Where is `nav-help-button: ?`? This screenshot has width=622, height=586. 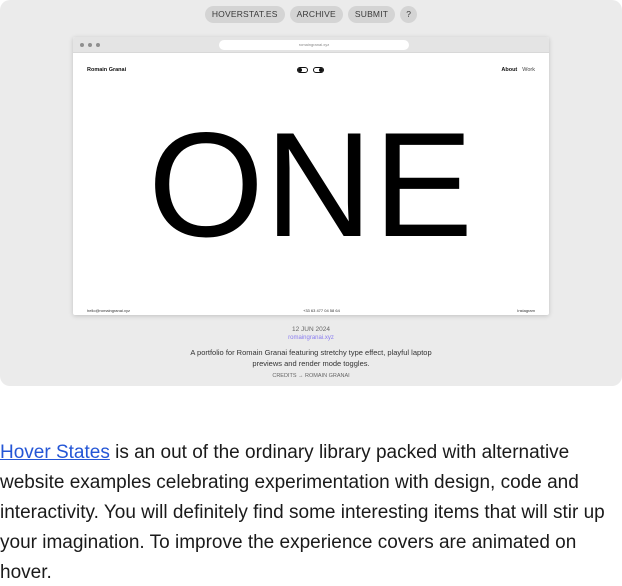
nav-help-button: ? is located at coordinates (409, 14).